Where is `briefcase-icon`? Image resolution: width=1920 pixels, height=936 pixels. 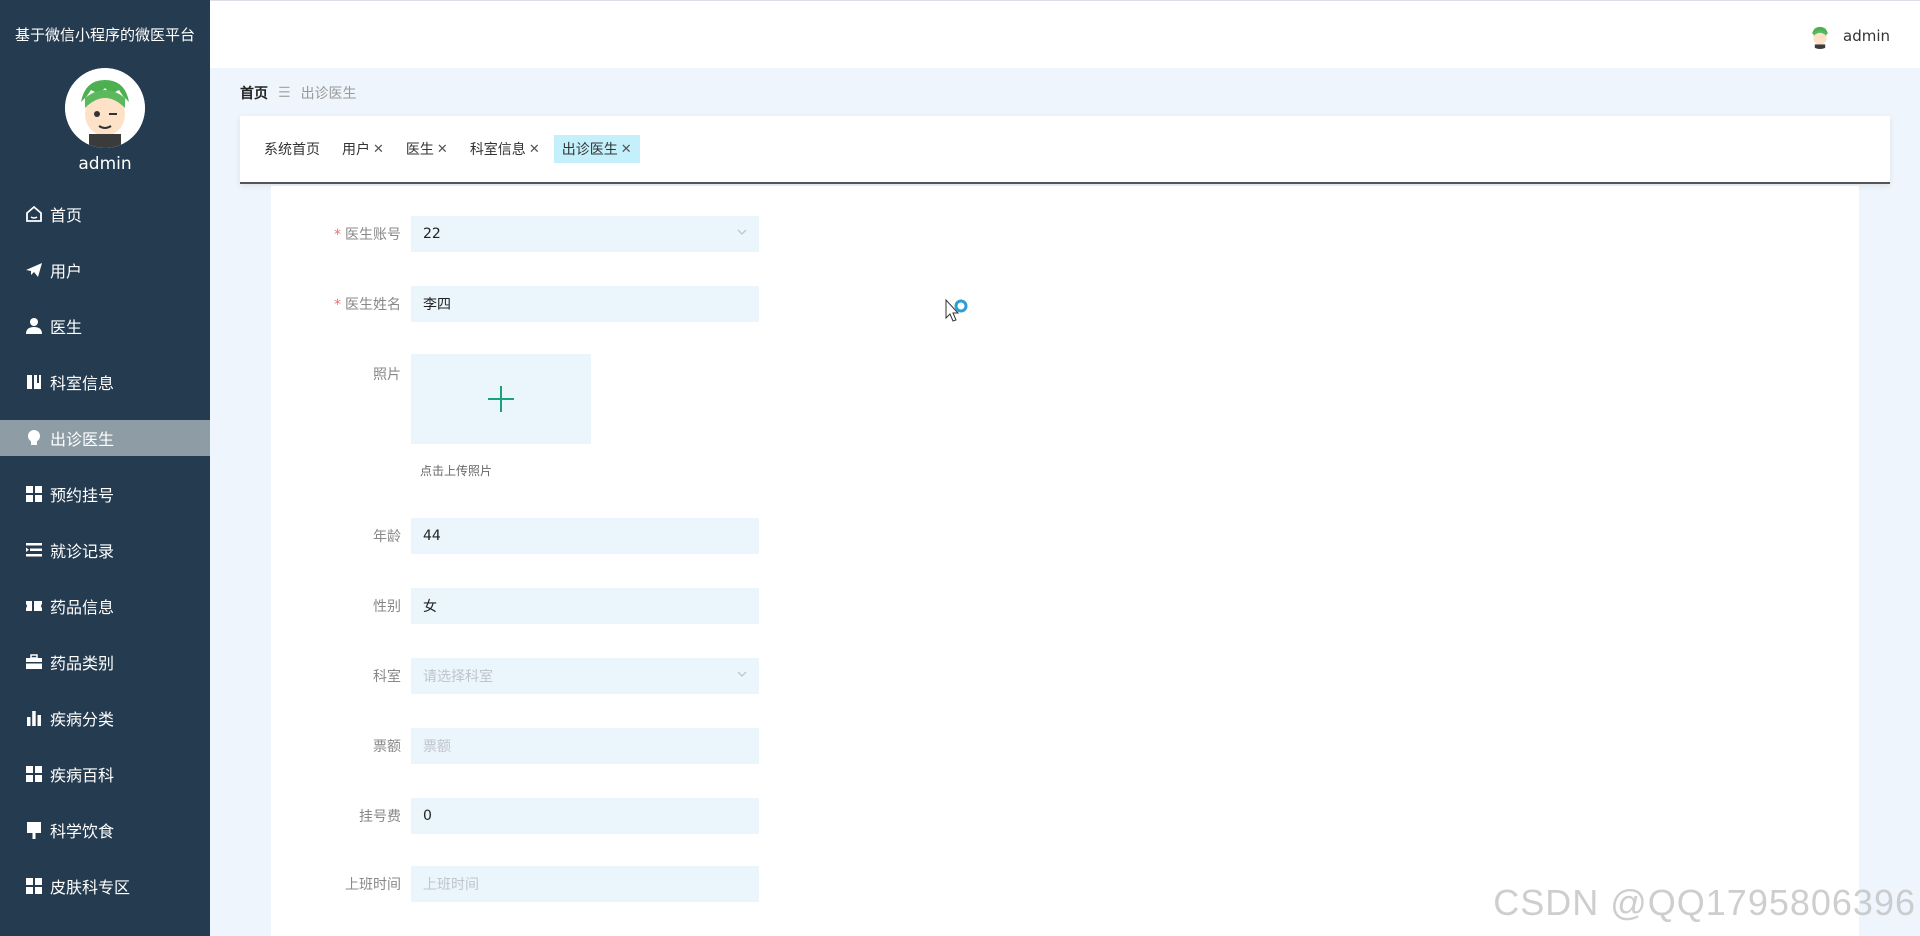 briefcase-icon is located at coordinates (34, 662).